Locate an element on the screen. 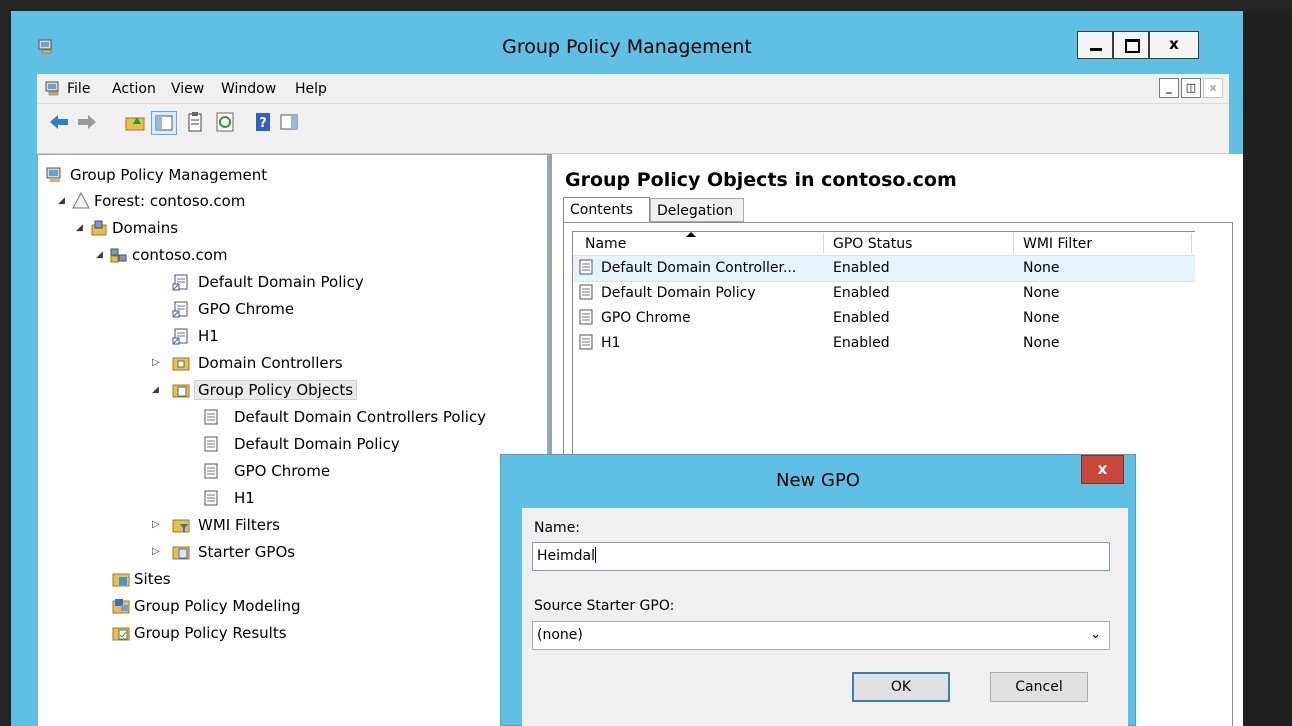 The width and height of the screenshot is (1292, 726). maximize-icon is located at coordinates (1132, 46).